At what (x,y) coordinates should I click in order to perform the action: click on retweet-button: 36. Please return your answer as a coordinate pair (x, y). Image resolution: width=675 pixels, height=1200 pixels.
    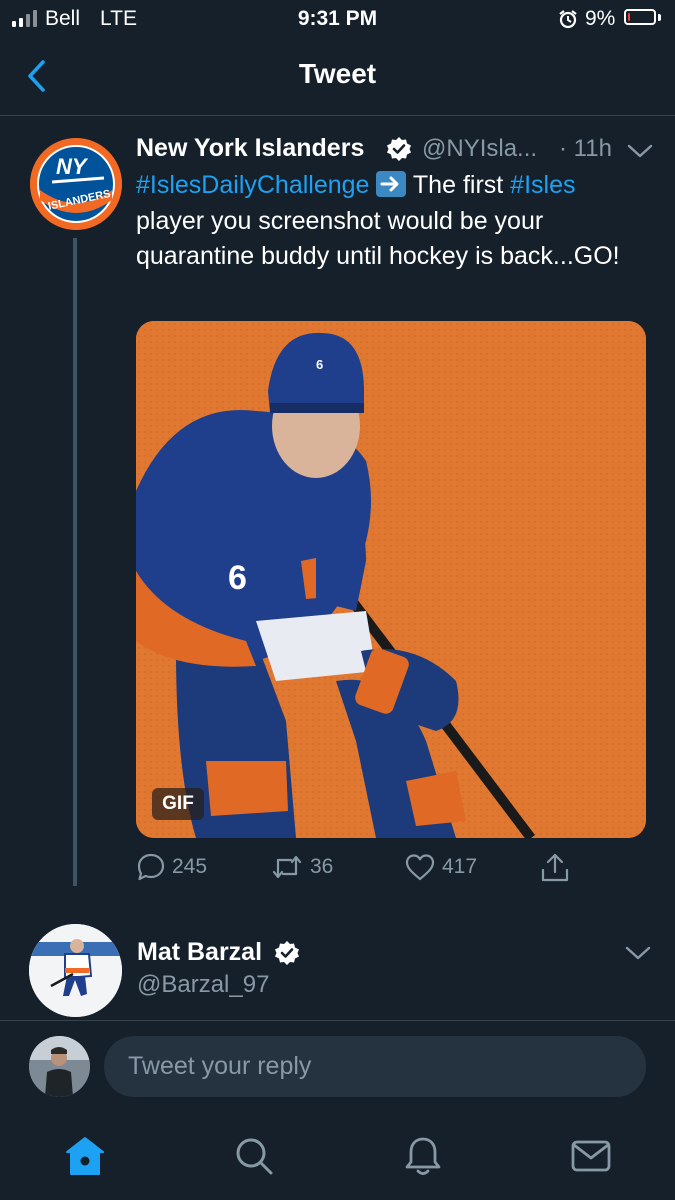
    Looking at the image, I should click on (301, 867).